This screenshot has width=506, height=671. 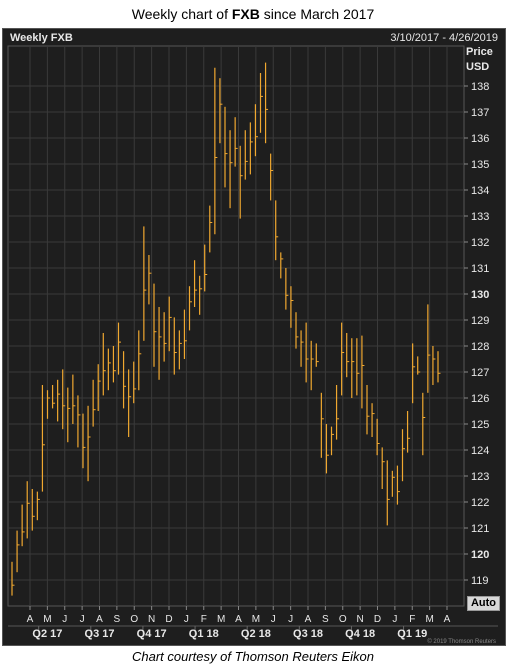 I want to click on copyright-watermark: © 2019 Thomson Reuters, so click(x=461, y=642).